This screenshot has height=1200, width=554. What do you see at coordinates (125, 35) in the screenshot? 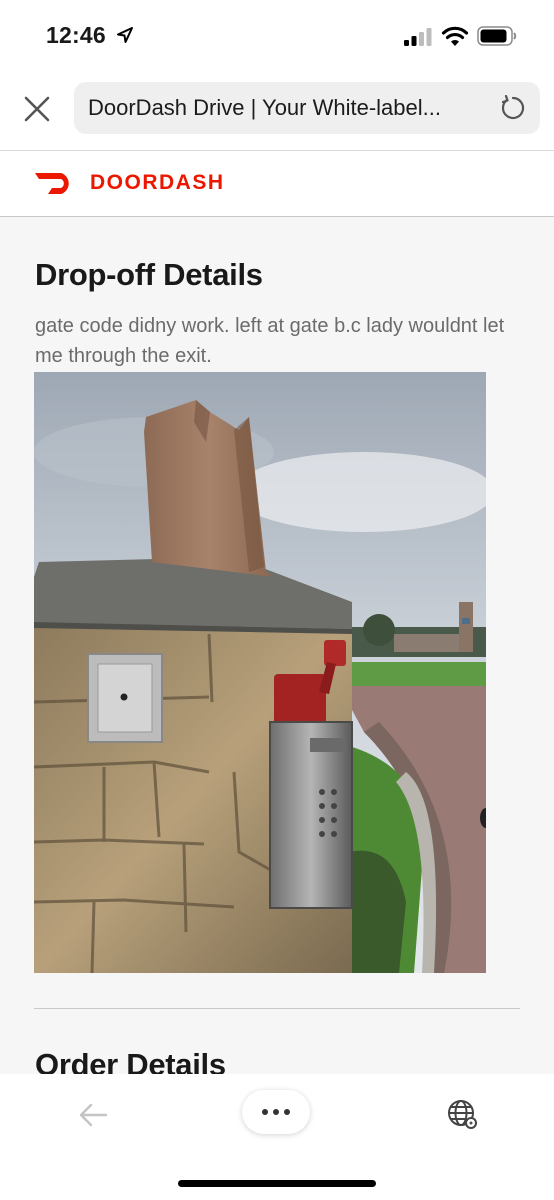
I see `location-arrow-icon` at bounding box center [125, 35].